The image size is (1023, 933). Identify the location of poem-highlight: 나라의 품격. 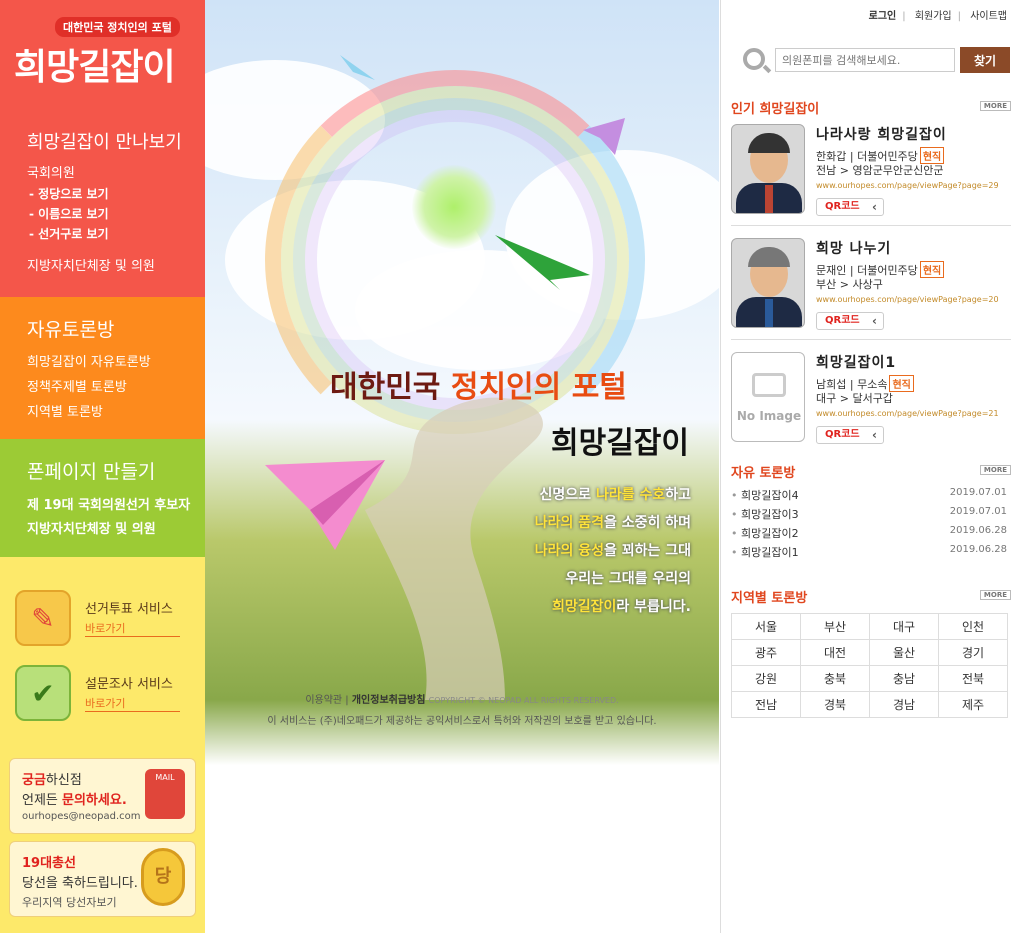
(569, 523).